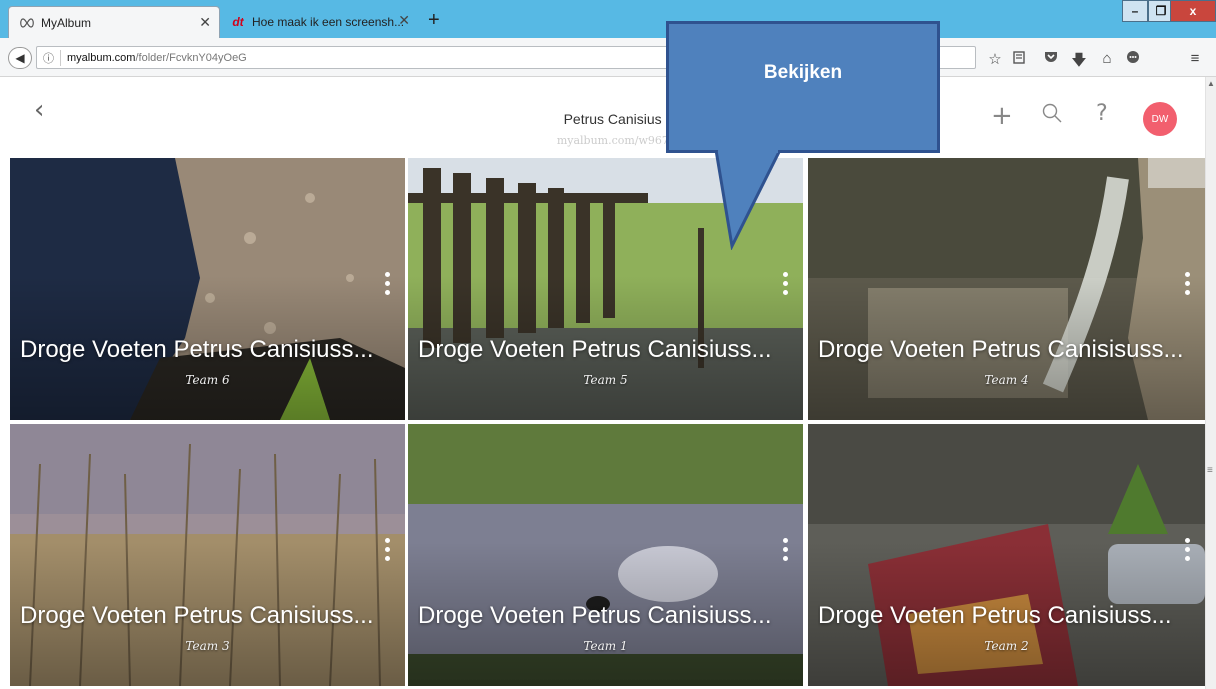  What do you see at coordinates (1006, 555) in the screenshot?
I see `album-card-team-2: Droge Voeten Petrus Canisiuss... Team 2` at bounding box center [1006, 555].